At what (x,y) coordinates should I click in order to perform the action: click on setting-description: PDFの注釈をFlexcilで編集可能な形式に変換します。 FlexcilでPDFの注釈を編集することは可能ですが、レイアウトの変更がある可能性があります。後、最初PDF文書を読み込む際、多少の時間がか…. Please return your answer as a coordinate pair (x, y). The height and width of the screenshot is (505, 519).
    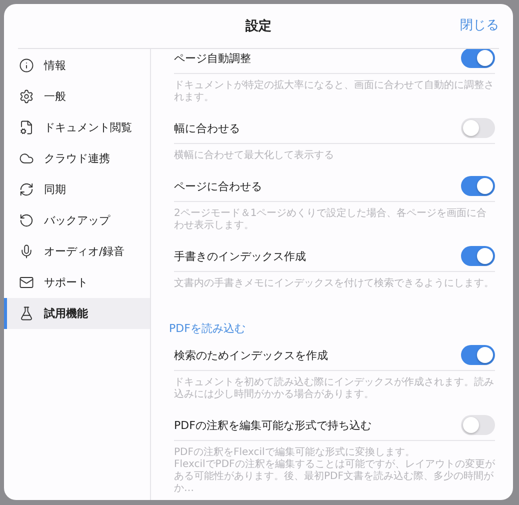
    Looking at the image, I should click on (334, 471).